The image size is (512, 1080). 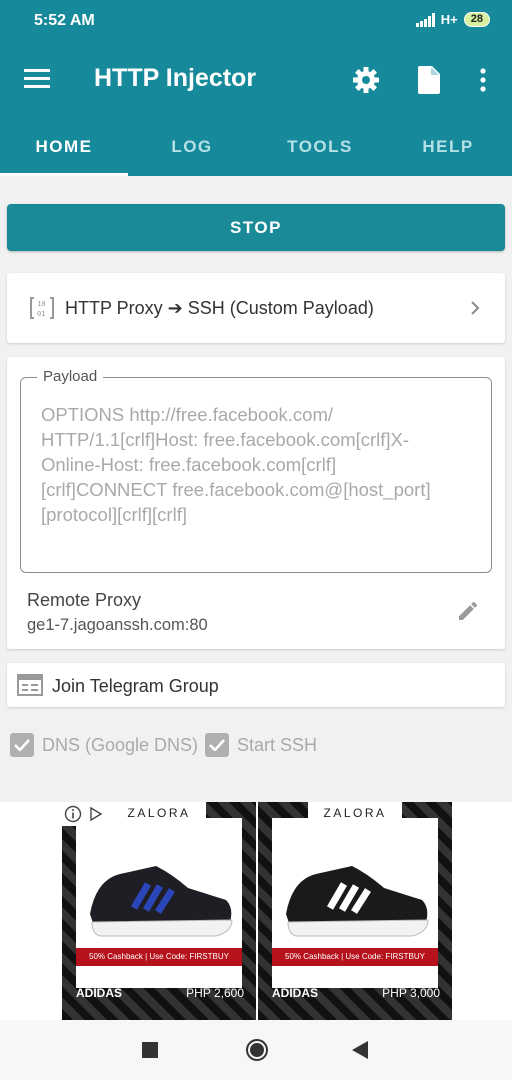 I want to click on tab-help: HELP, so click(x=448, y=147).